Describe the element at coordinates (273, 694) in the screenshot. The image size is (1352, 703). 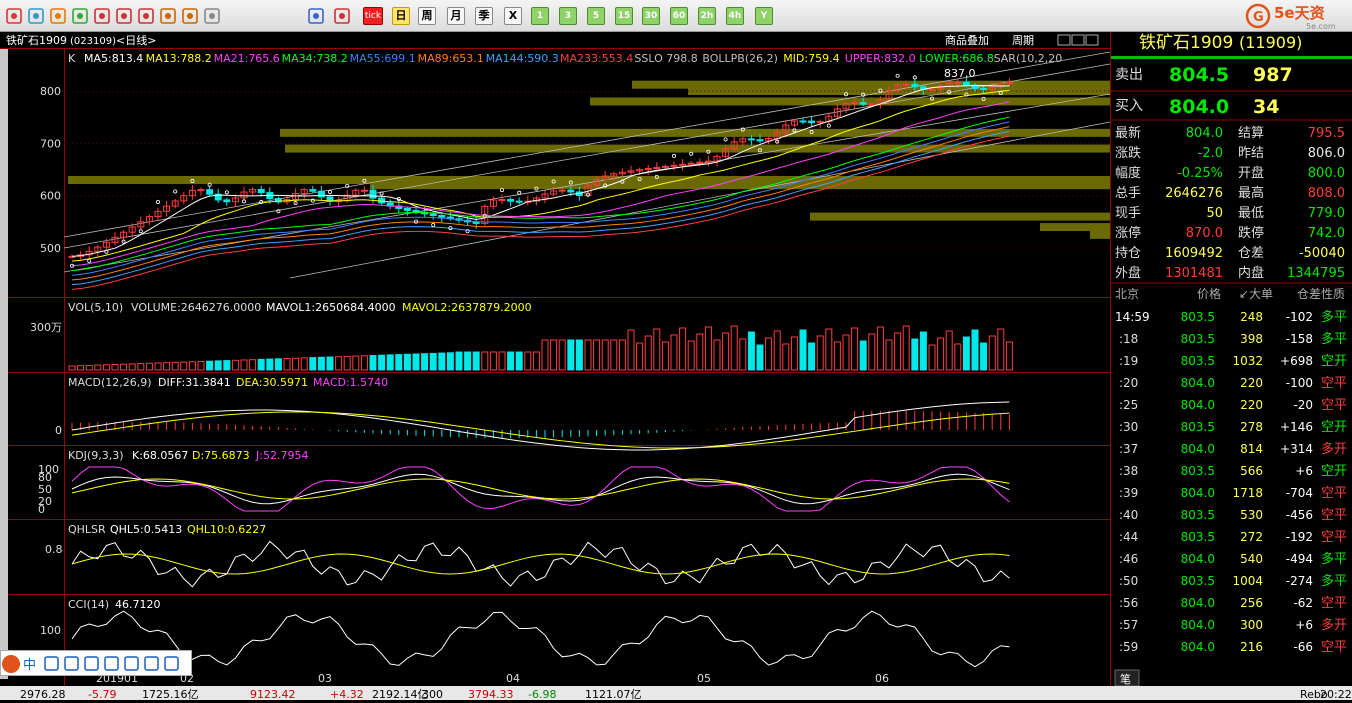
I see `status-item-3: 9123.42` at that location.